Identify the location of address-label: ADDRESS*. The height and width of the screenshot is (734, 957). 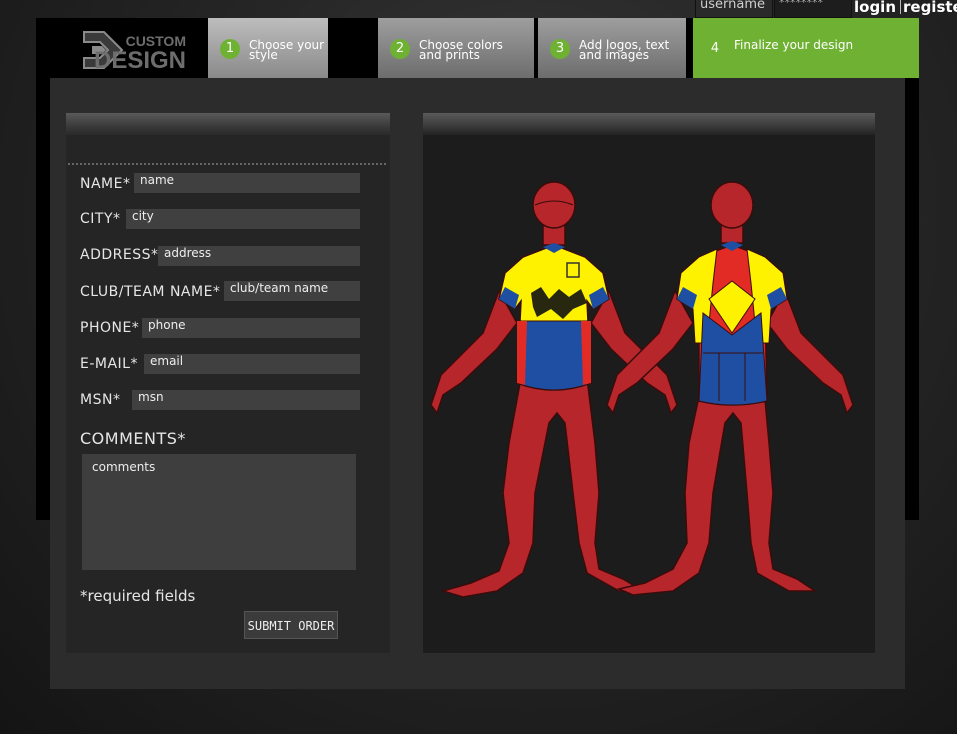
(119, 255).